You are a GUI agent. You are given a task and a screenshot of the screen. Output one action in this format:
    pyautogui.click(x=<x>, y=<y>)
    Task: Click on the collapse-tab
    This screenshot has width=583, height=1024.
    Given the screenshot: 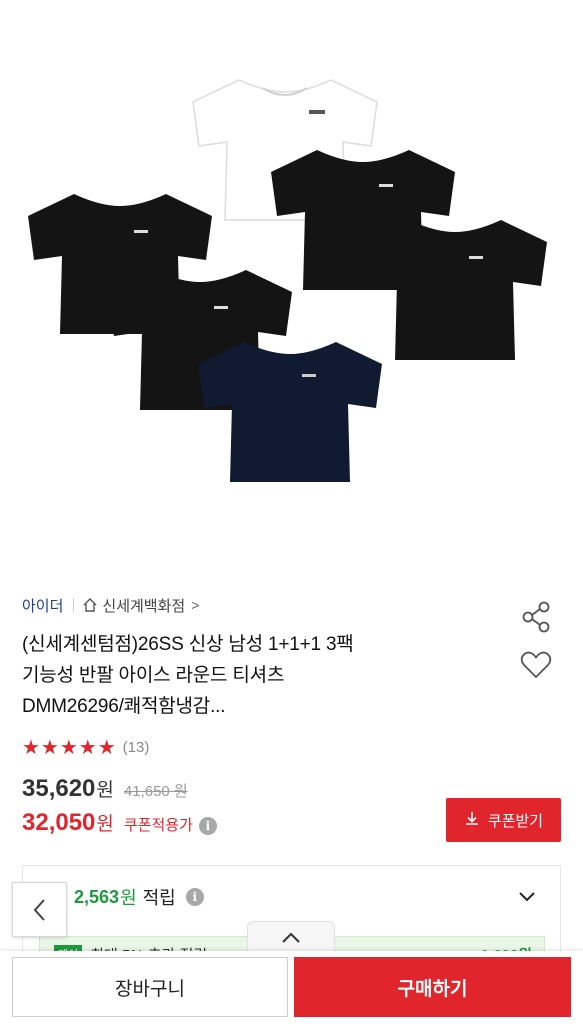 What is the action you would take?
    pyautogui.click(x=291, y=937)
    